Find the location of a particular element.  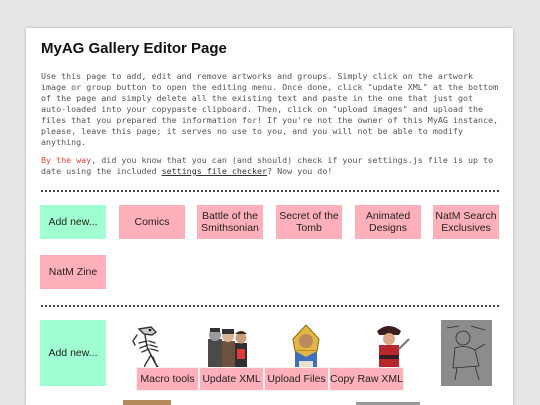

tip-body-2: ? Now you do! is located at coordinates (300, 171).